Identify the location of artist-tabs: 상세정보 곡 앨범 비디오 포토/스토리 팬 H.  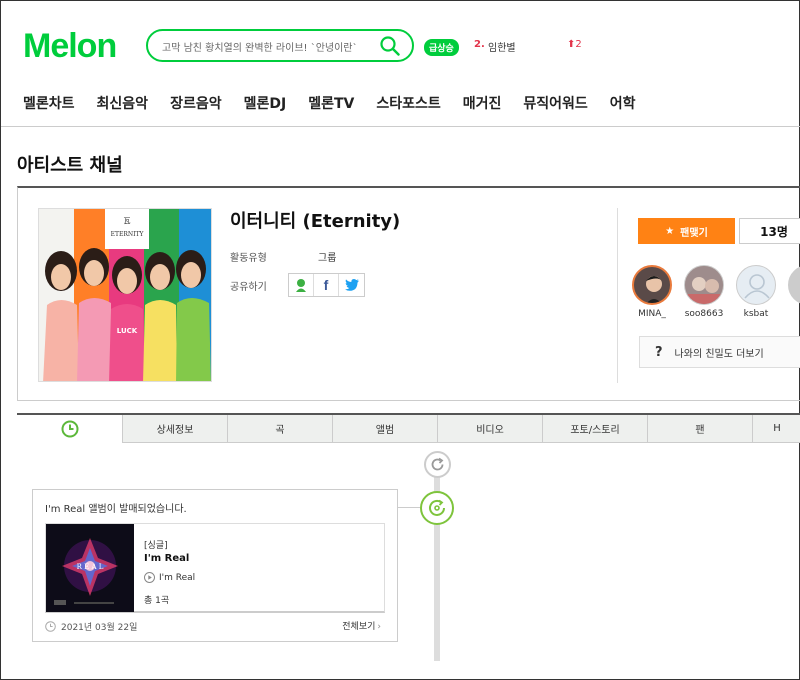
(408, 428).